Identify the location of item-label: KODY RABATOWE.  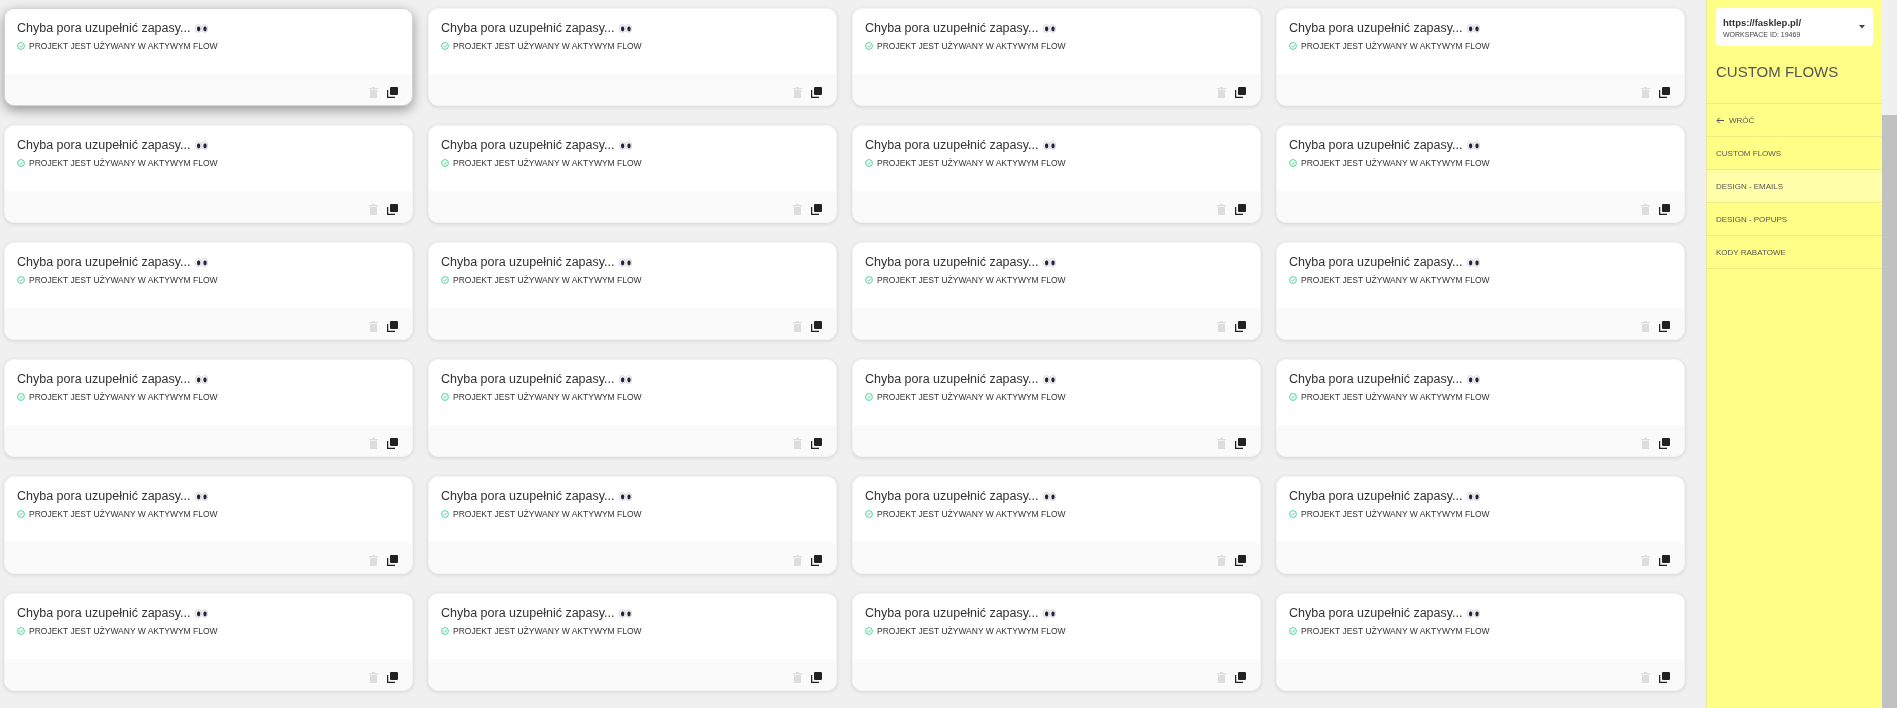
(1751, 252).